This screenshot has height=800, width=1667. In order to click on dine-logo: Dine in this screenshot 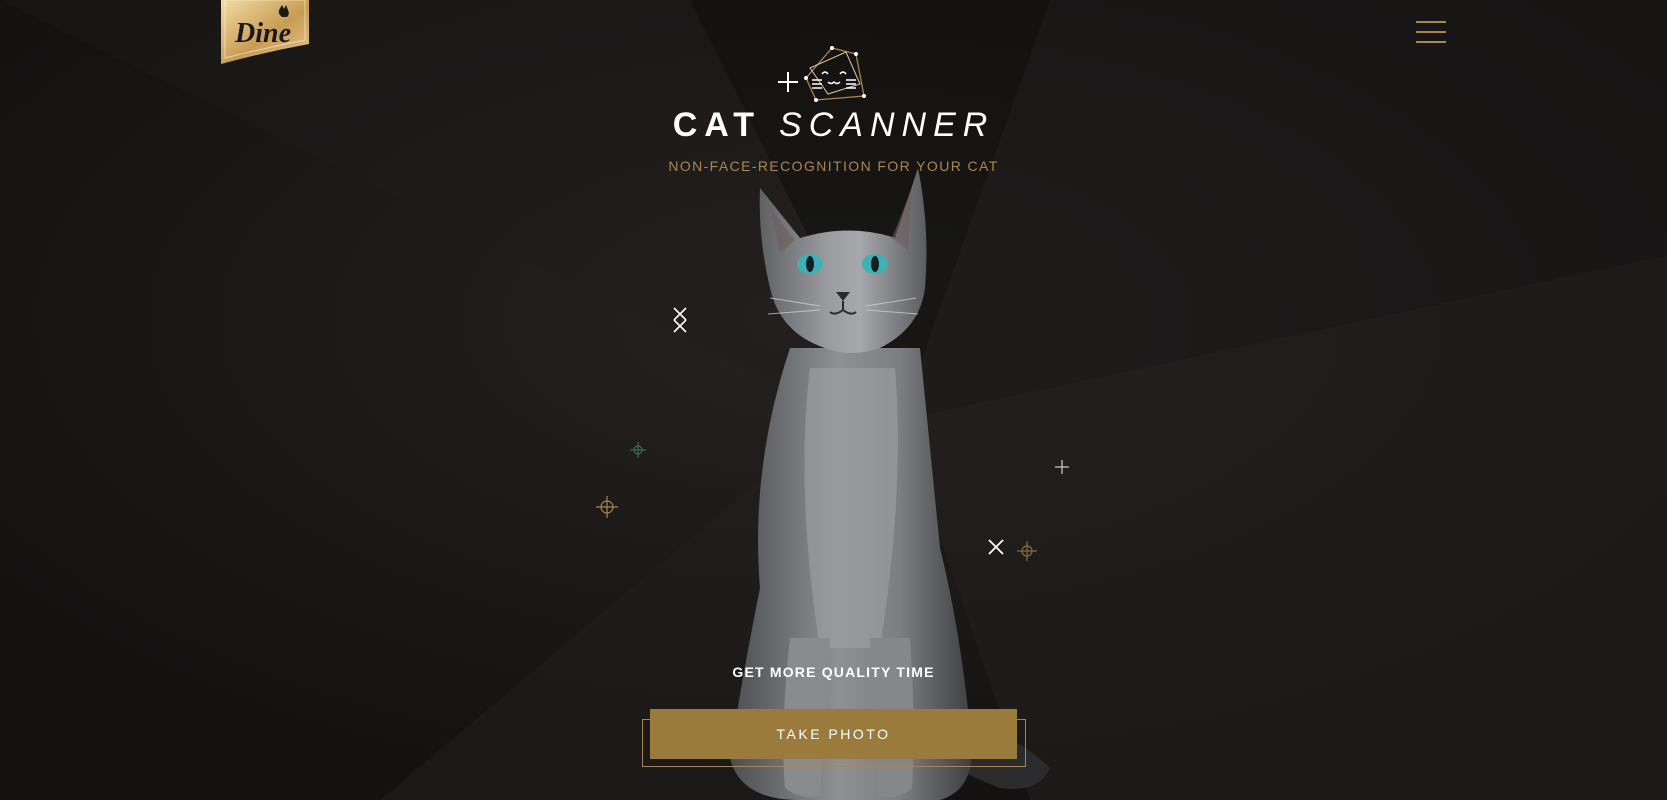, I will do `click(265, 32)`.